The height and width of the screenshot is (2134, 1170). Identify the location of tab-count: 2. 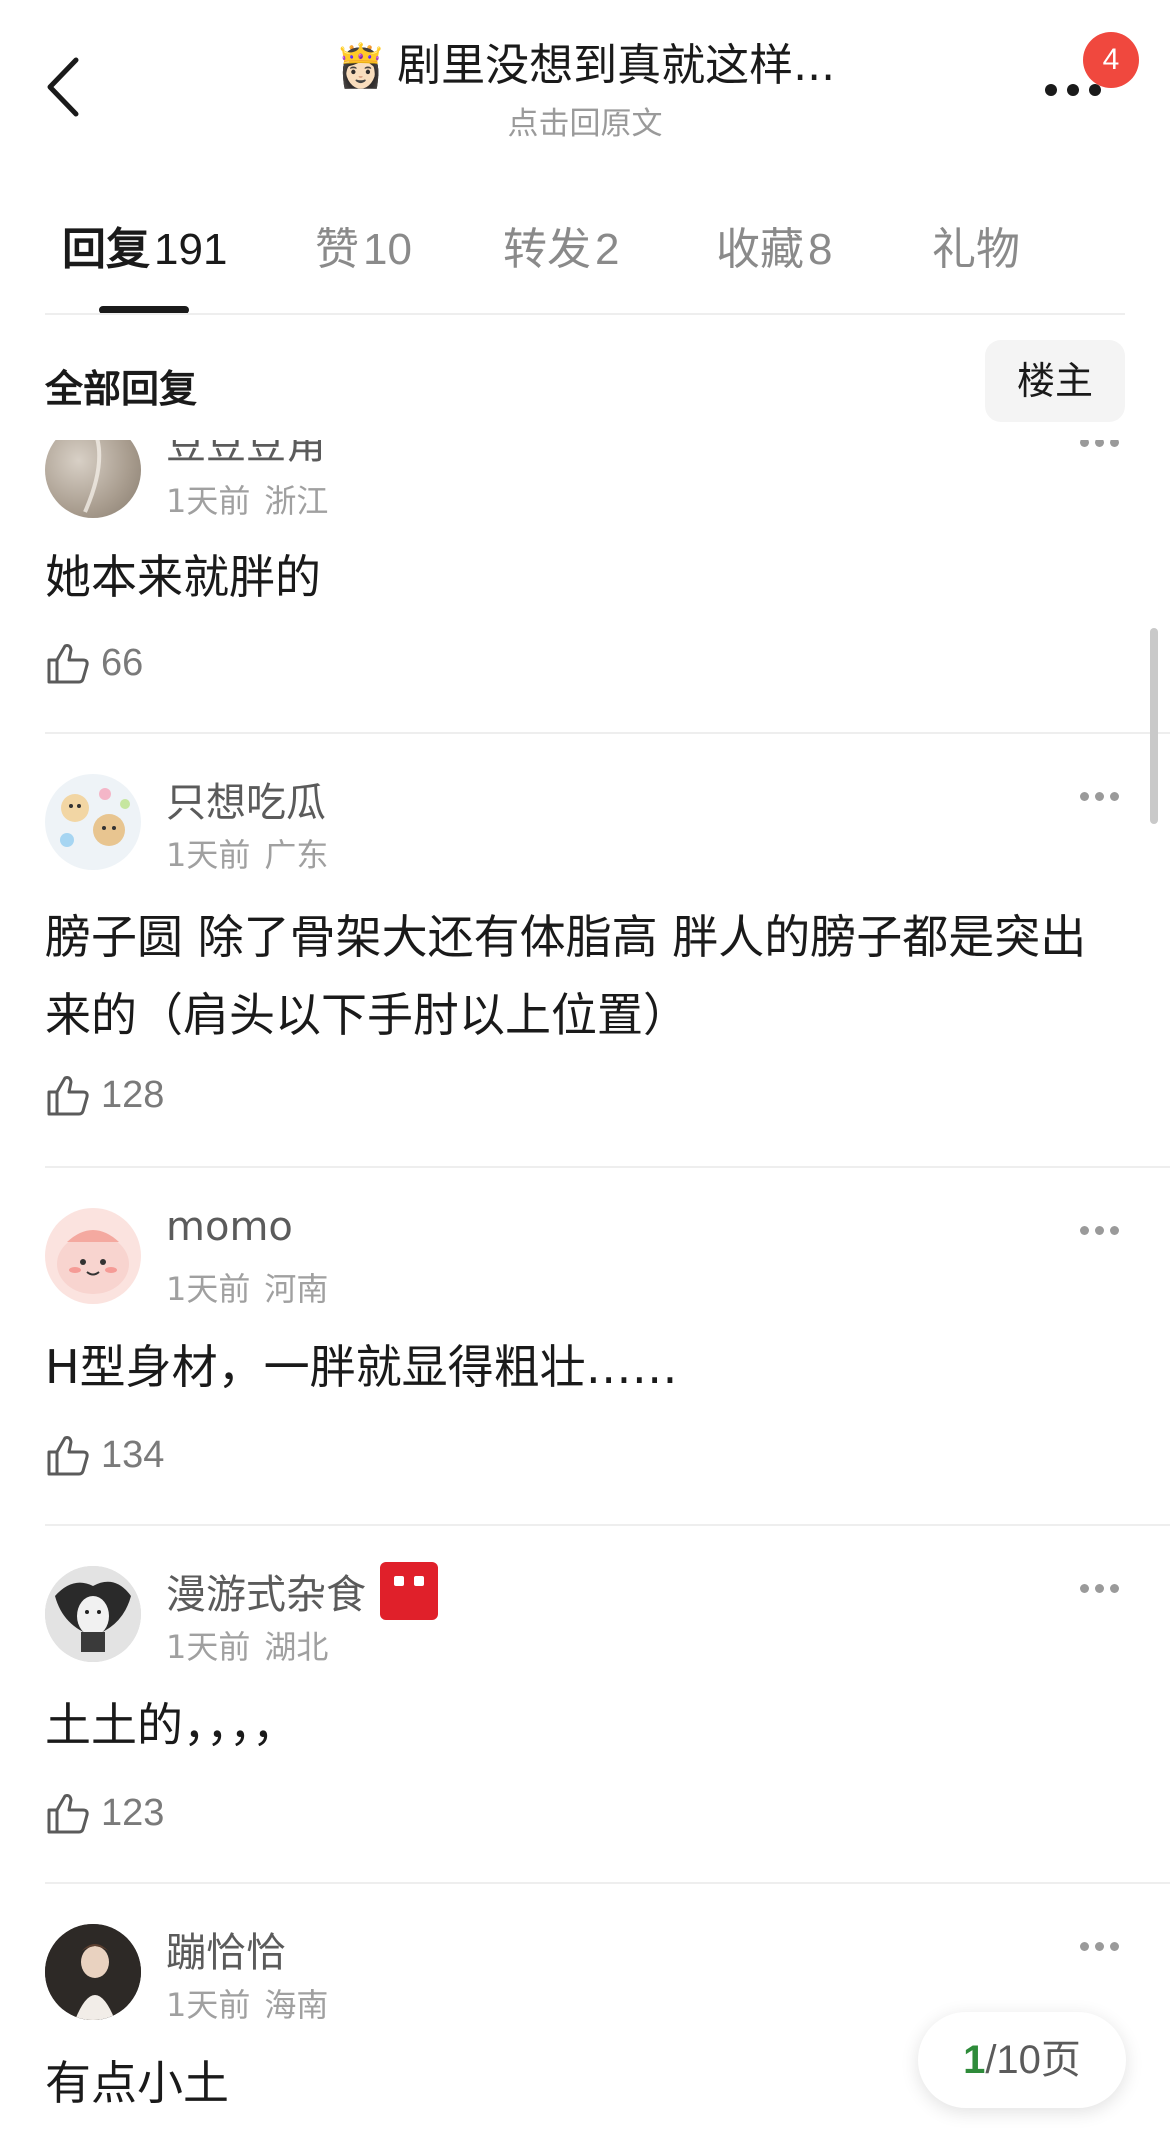
(607, 249).